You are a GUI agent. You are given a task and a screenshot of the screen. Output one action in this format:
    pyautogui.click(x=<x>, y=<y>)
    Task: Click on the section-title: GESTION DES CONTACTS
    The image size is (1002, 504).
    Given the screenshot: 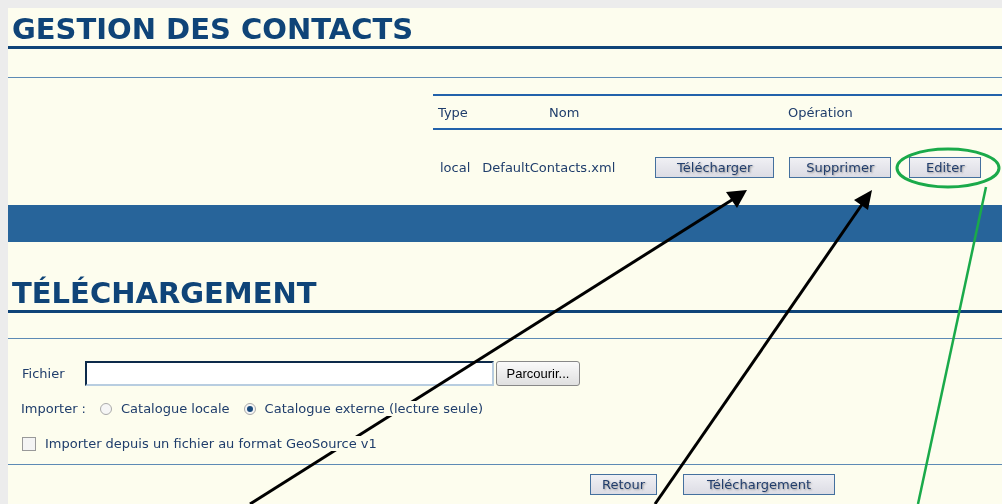 What is the action you would take?
    pyautogui.click(x=505, y=28)
    